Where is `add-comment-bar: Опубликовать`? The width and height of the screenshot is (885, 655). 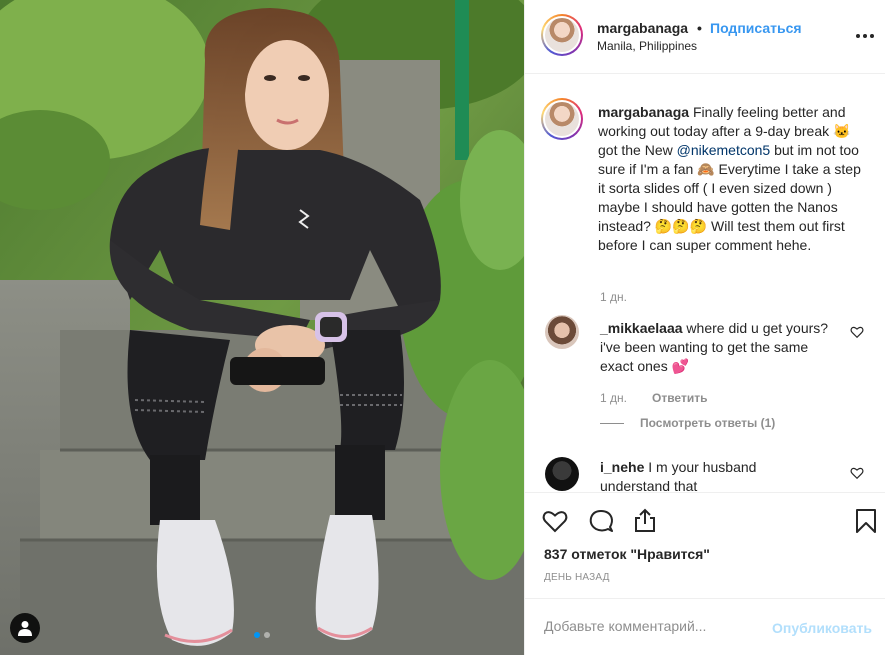 add-comment-bar: Опубликовать is located at coordinates (705, 626).